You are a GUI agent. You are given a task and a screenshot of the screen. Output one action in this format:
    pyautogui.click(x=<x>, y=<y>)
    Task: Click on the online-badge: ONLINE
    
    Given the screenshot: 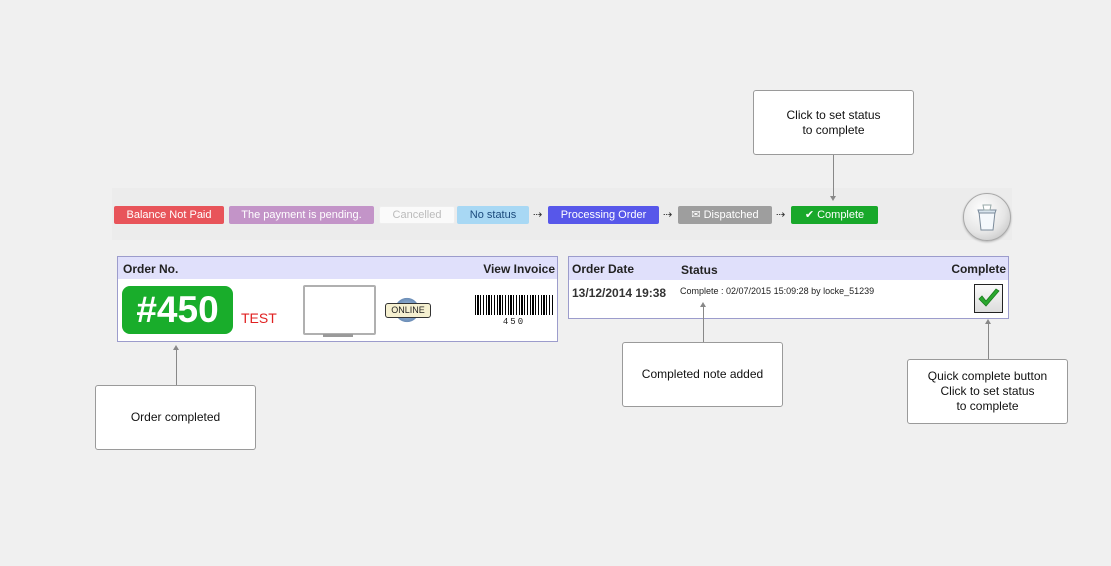 What is the action you would take?
    pyautogui.click(x=408, y=310)
    